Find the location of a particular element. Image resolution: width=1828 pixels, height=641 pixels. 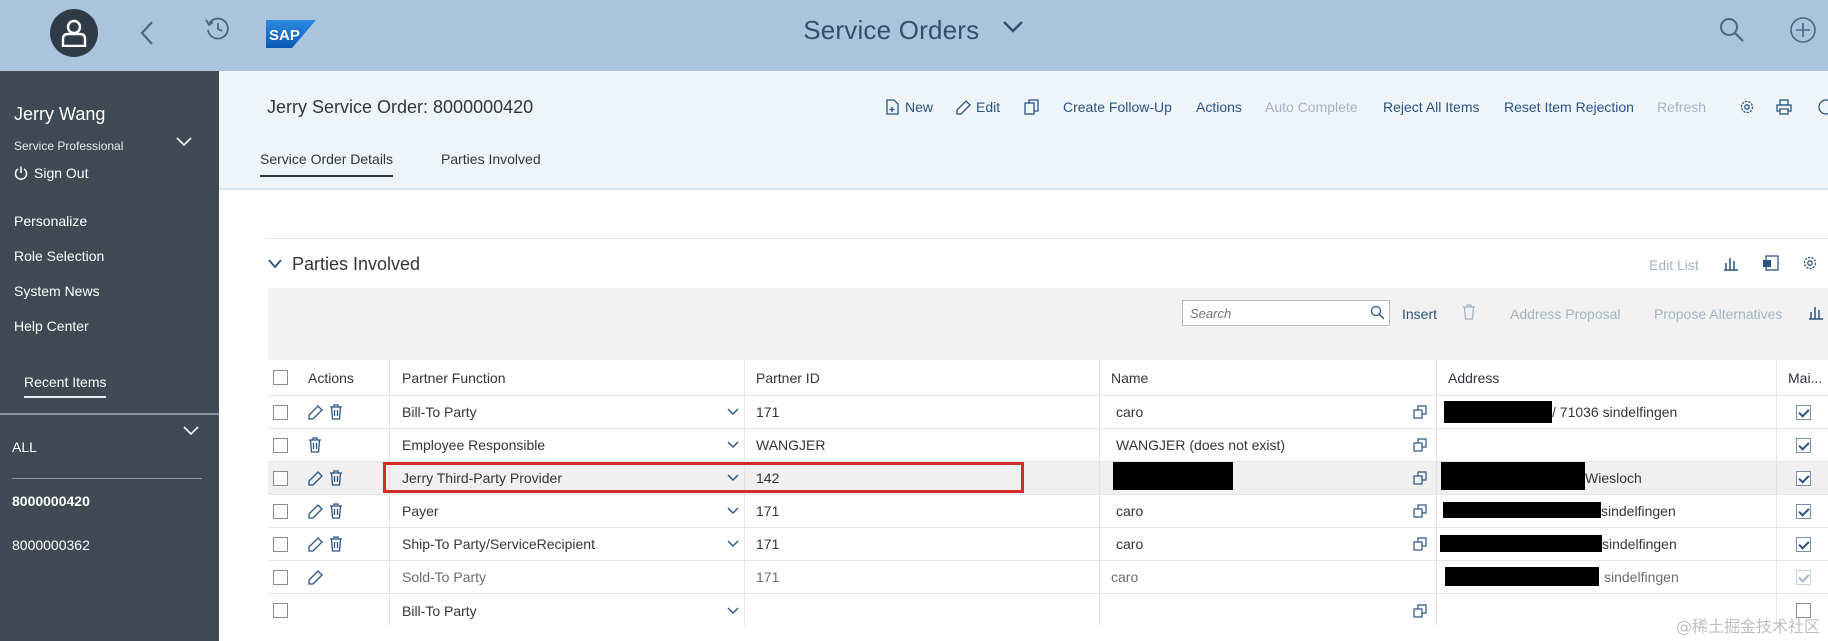

edit-button: Edit is located at coordinates (978, 107).